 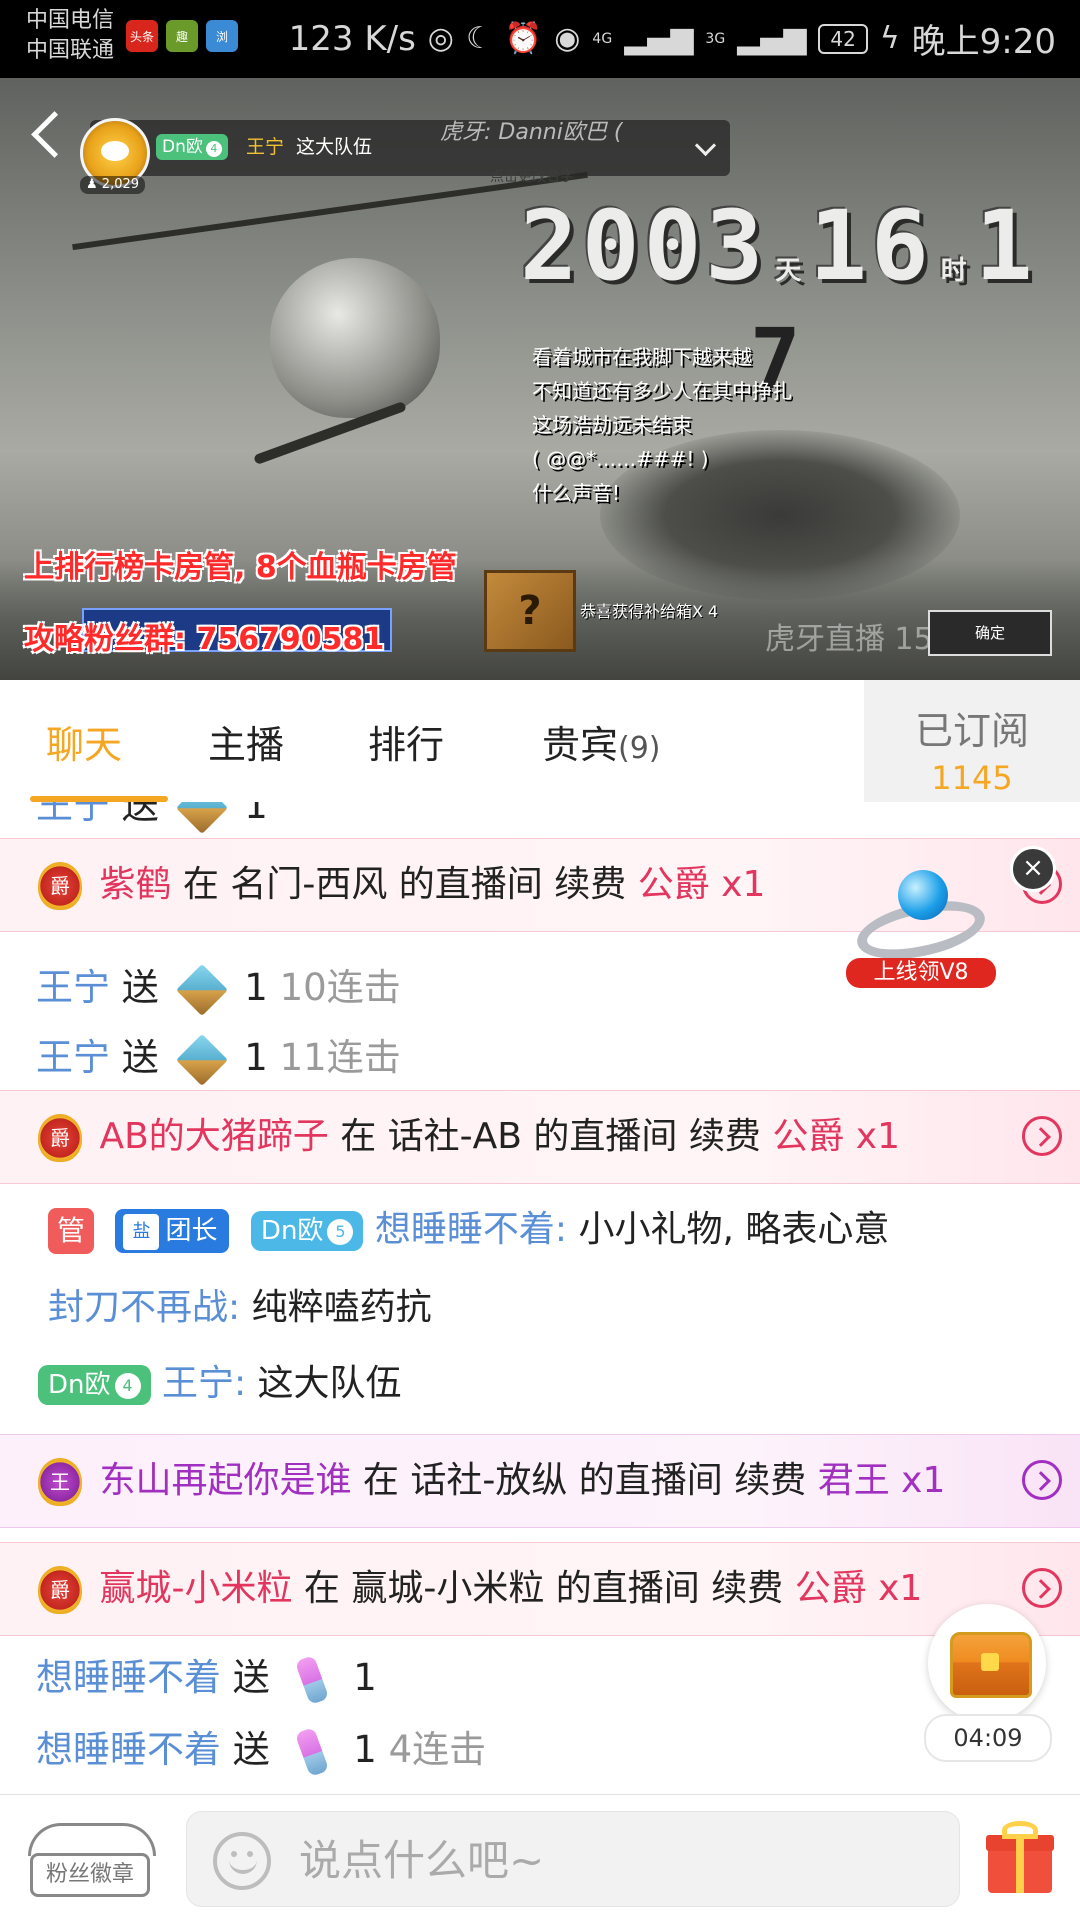 I want to click on subscribe-button: 已订阅 1145, so click(x=972, y=741).